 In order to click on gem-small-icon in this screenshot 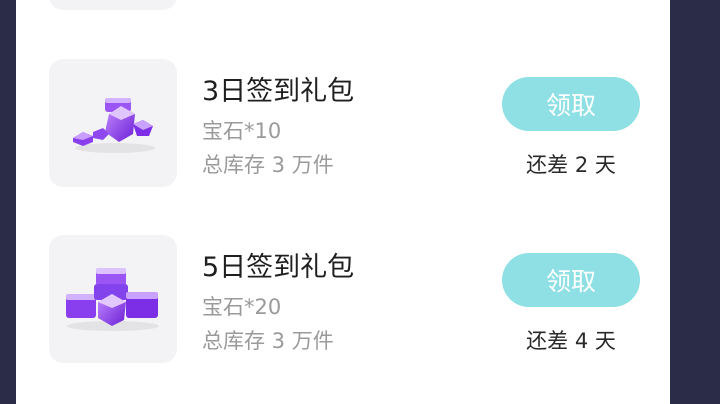, I will do `click(114, 125)`.